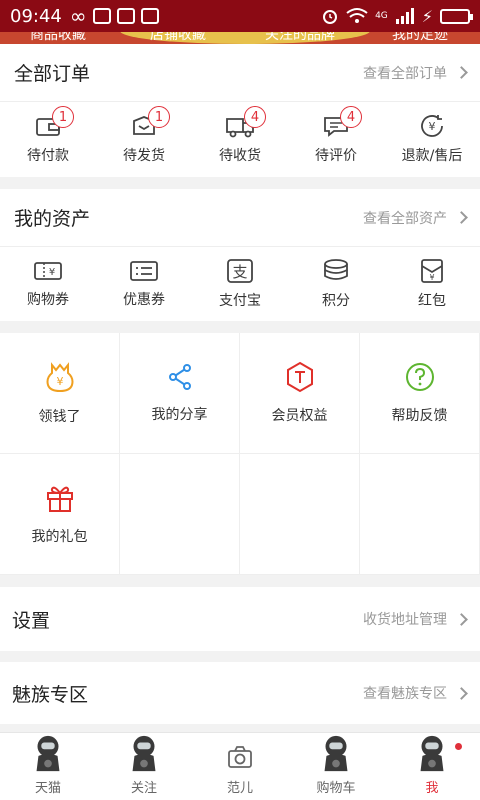 The width and height of the screenshot is (480, 800). Describe the element at coordinates (415, 619) in the screenshot. I see `address-management-link: 收货地址管理` at that location.